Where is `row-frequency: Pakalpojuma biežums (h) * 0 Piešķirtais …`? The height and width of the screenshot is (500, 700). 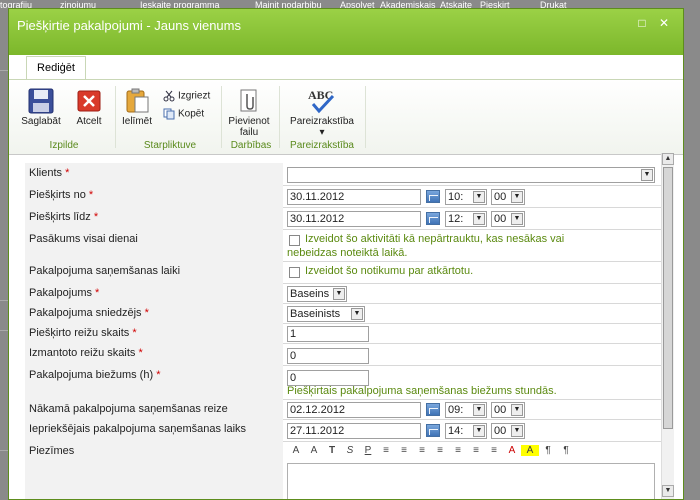
row-frequency: Pakalpojuma biežums (h) * 0 Piešķirtais … is located at coordinates (343, 382).